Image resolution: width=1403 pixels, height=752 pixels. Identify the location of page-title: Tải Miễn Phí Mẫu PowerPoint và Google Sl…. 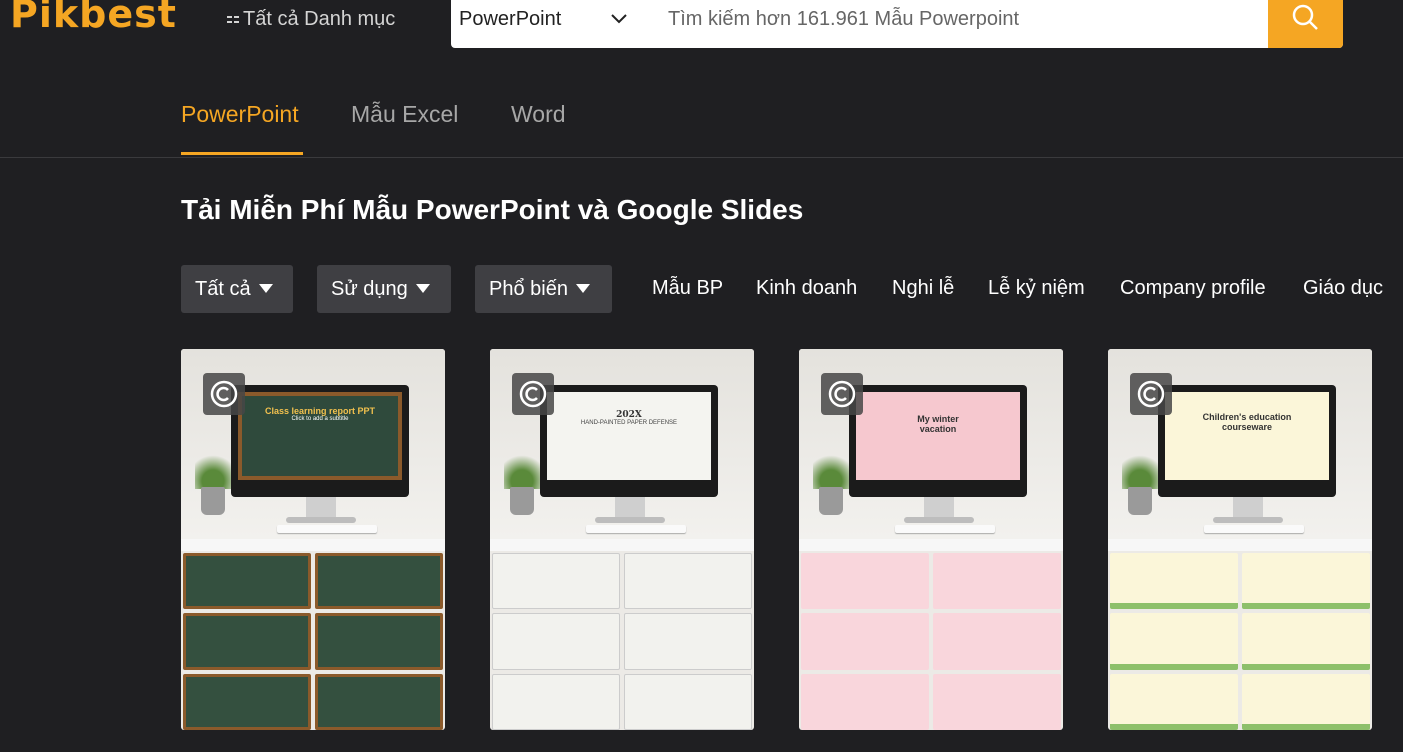
(492, 209).